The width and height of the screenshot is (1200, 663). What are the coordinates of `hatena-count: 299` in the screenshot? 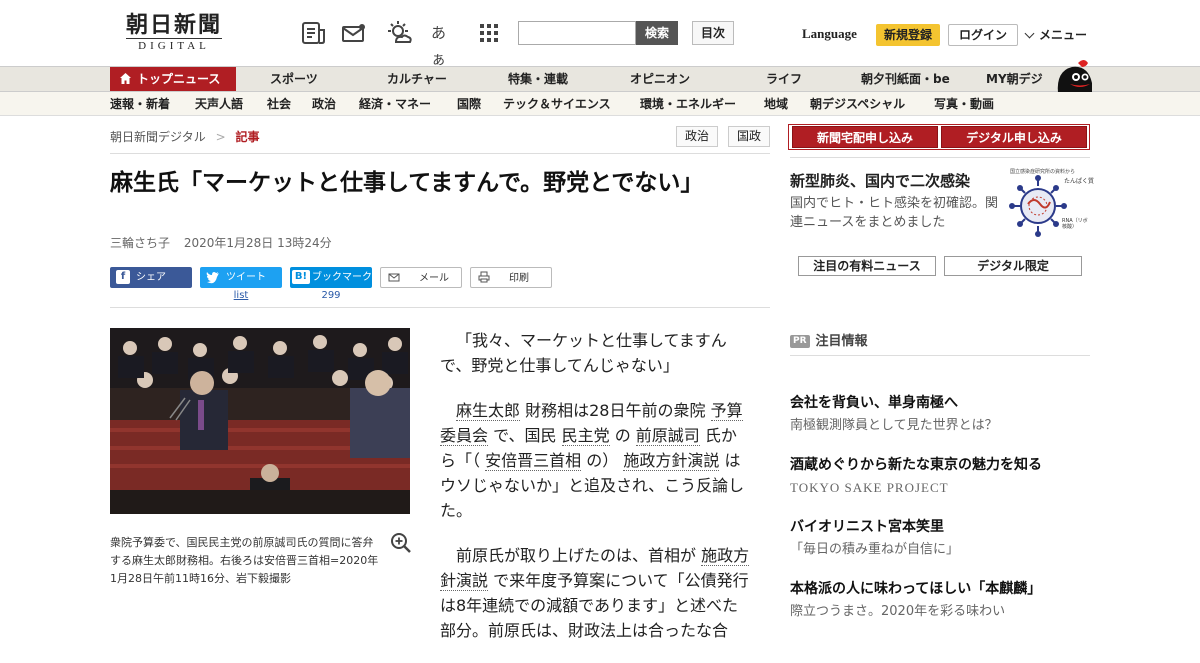 It's located at (331, 295).